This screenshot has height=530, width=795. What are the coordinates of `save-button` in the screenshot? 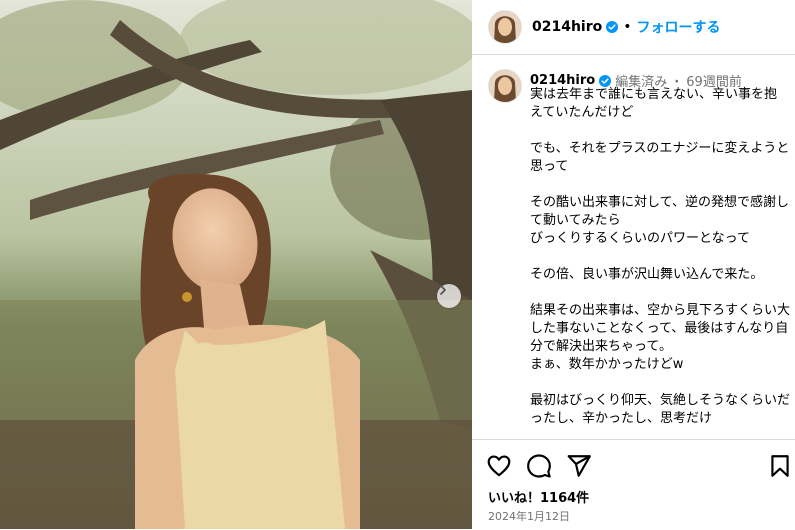 It's located at (780, 466).